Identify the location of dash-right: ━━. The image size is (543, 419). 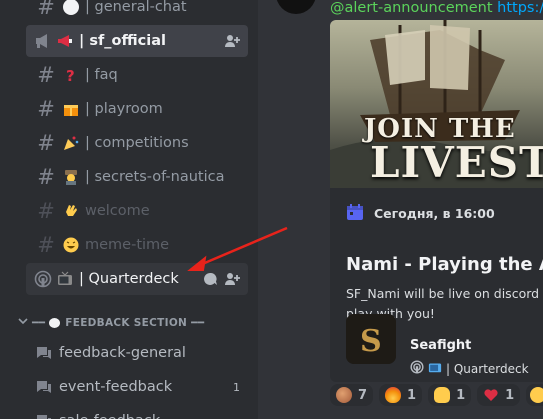
(198, 322).